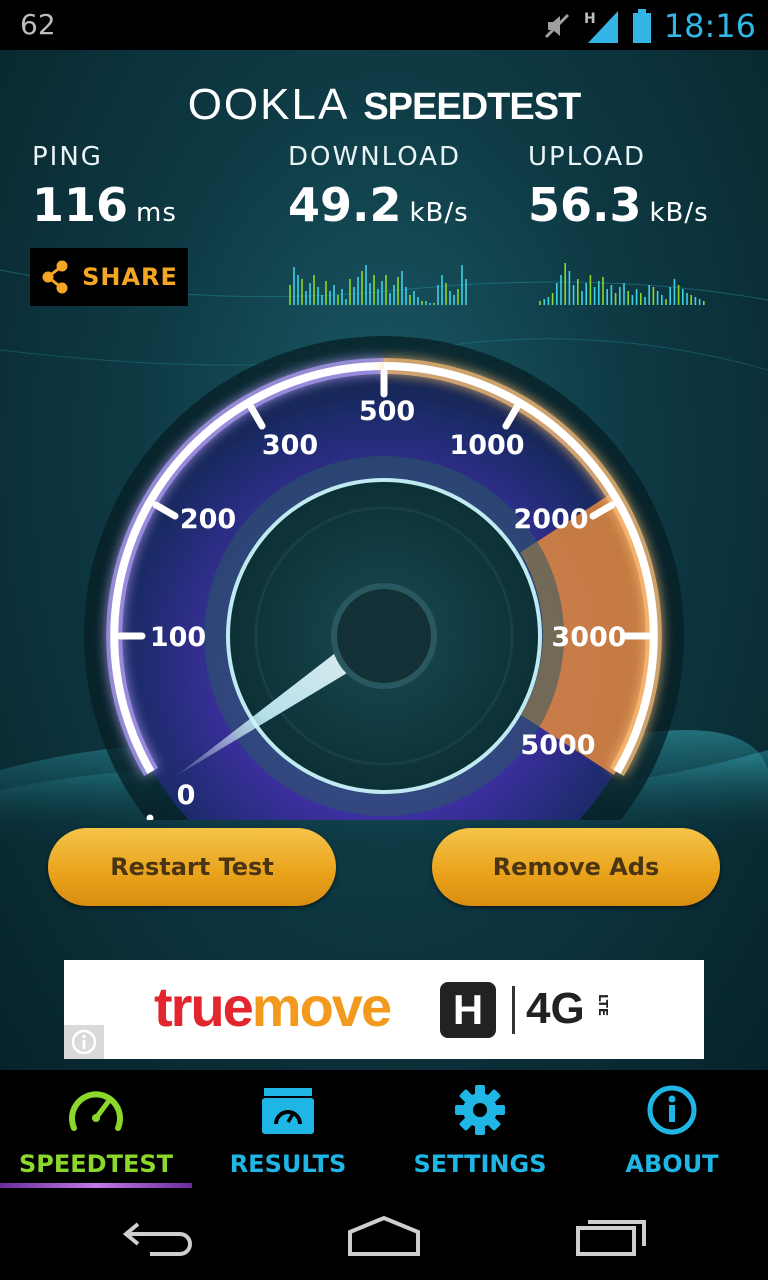 This screenshot has height=1280, width=768. I want to click on upload-unit: kB/s, so click(679, 213).